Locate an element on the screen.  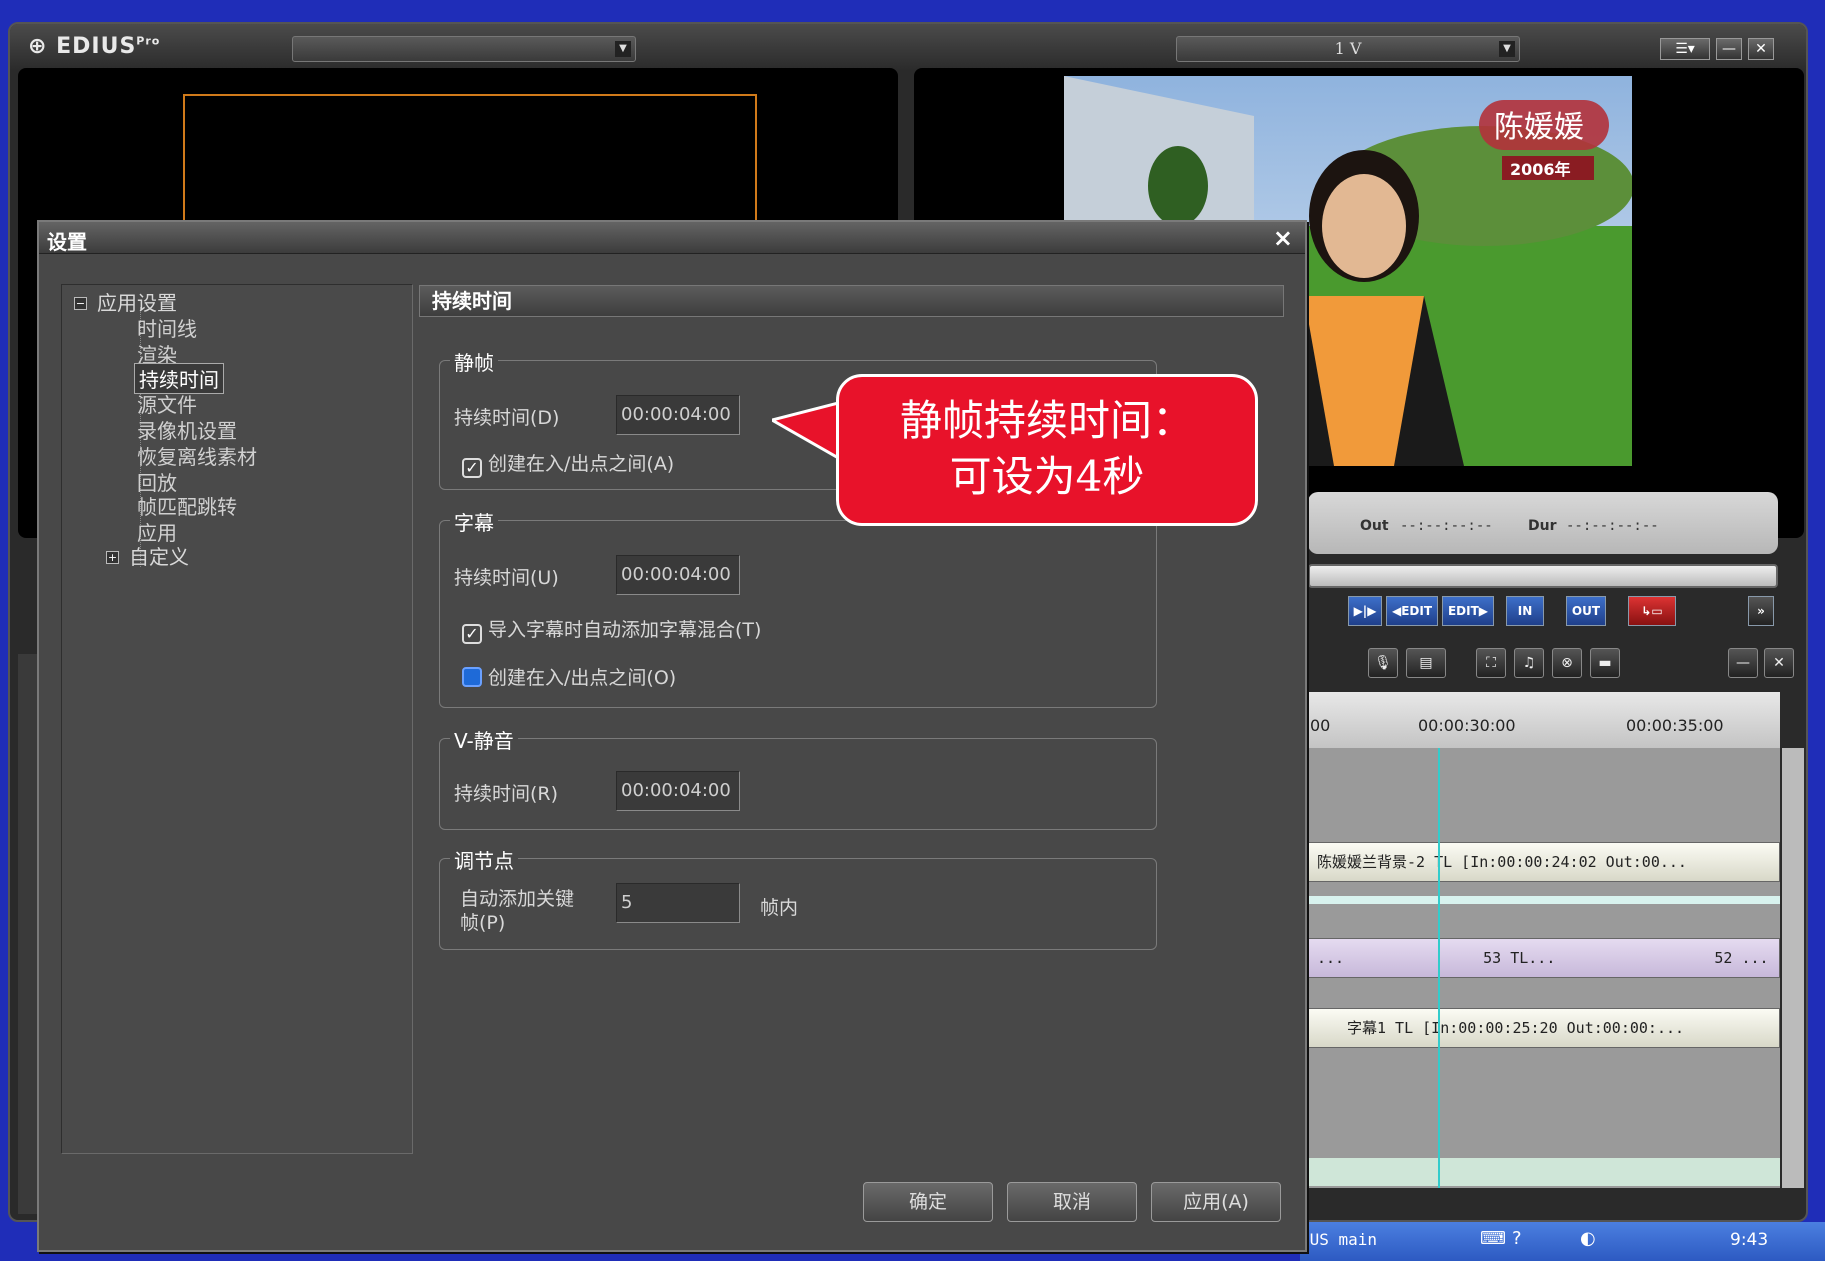
layout-menu-button: ☰▾ is located at coordinates (1685, 49).